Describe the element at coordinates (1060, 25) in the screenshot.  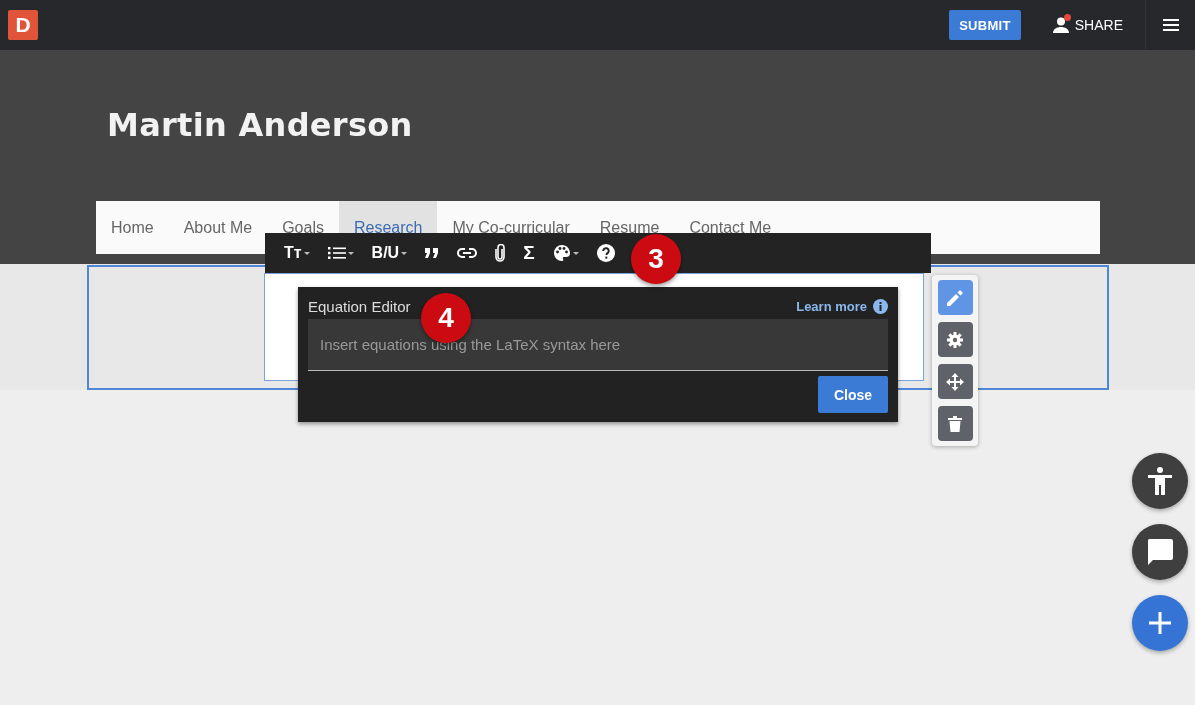
I see `person-icon` at that location.